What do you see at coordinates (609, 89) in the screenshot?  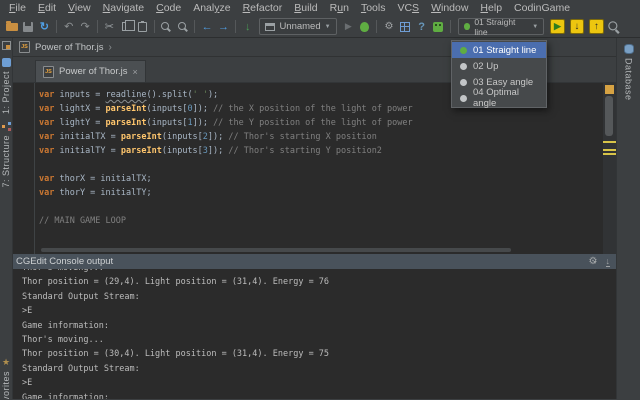 I see `warning-marker` at bounding box center [609, 89].